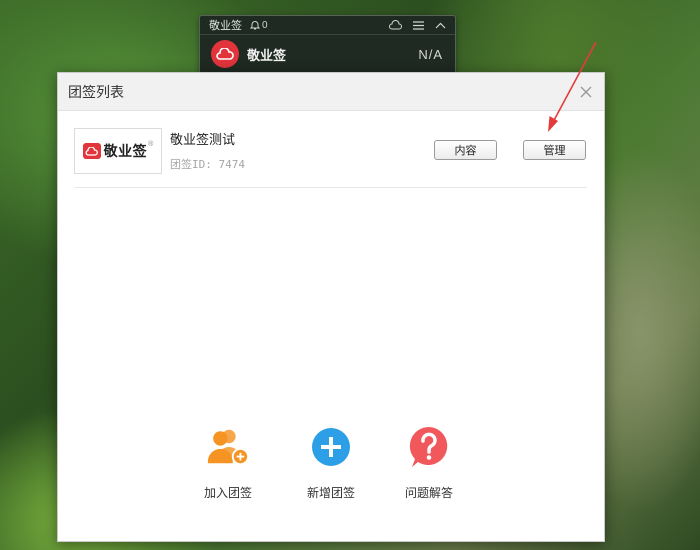  I want to click on group-name: 敬业签测试, so click(203, 139).